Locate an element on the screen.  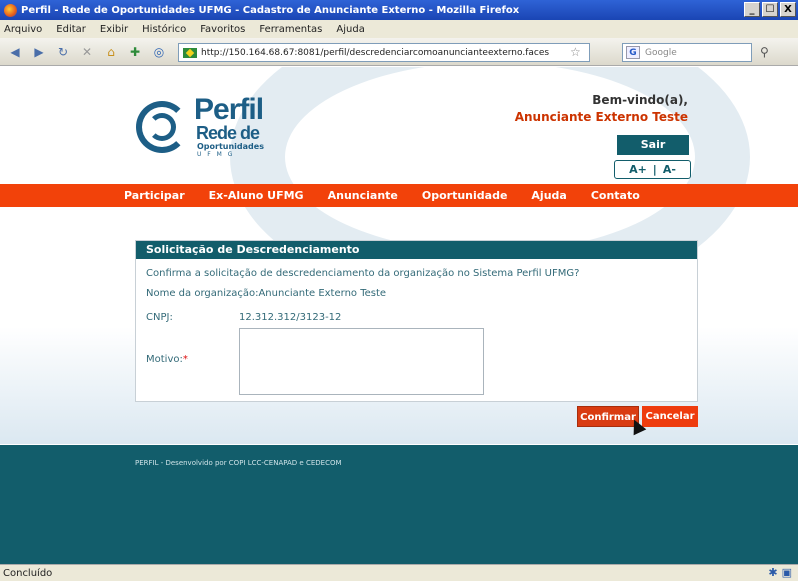
motivo-row: Motivo:* is located at coordinates (167, 359).